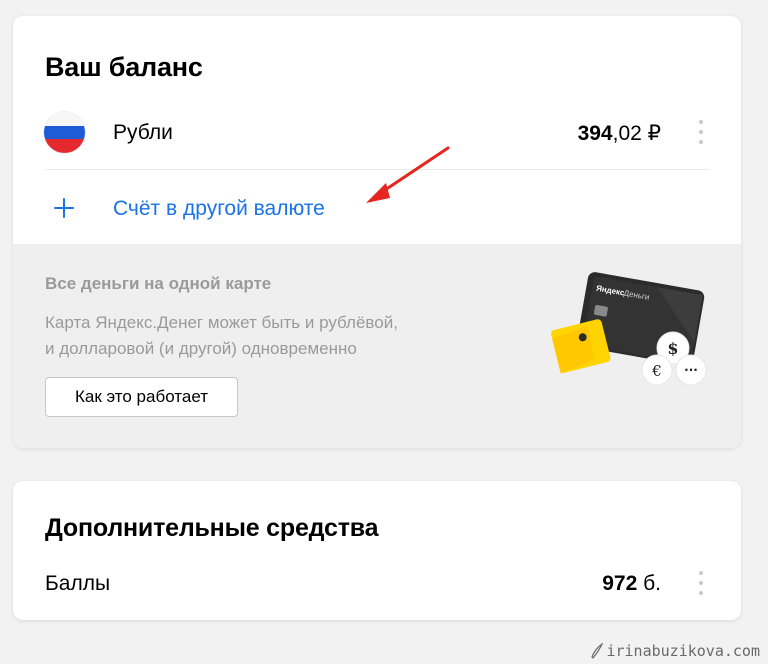 This screenshot has height=664, width=768. I want to click on more-currencies-coin-icon: ···, so click(691, 370).